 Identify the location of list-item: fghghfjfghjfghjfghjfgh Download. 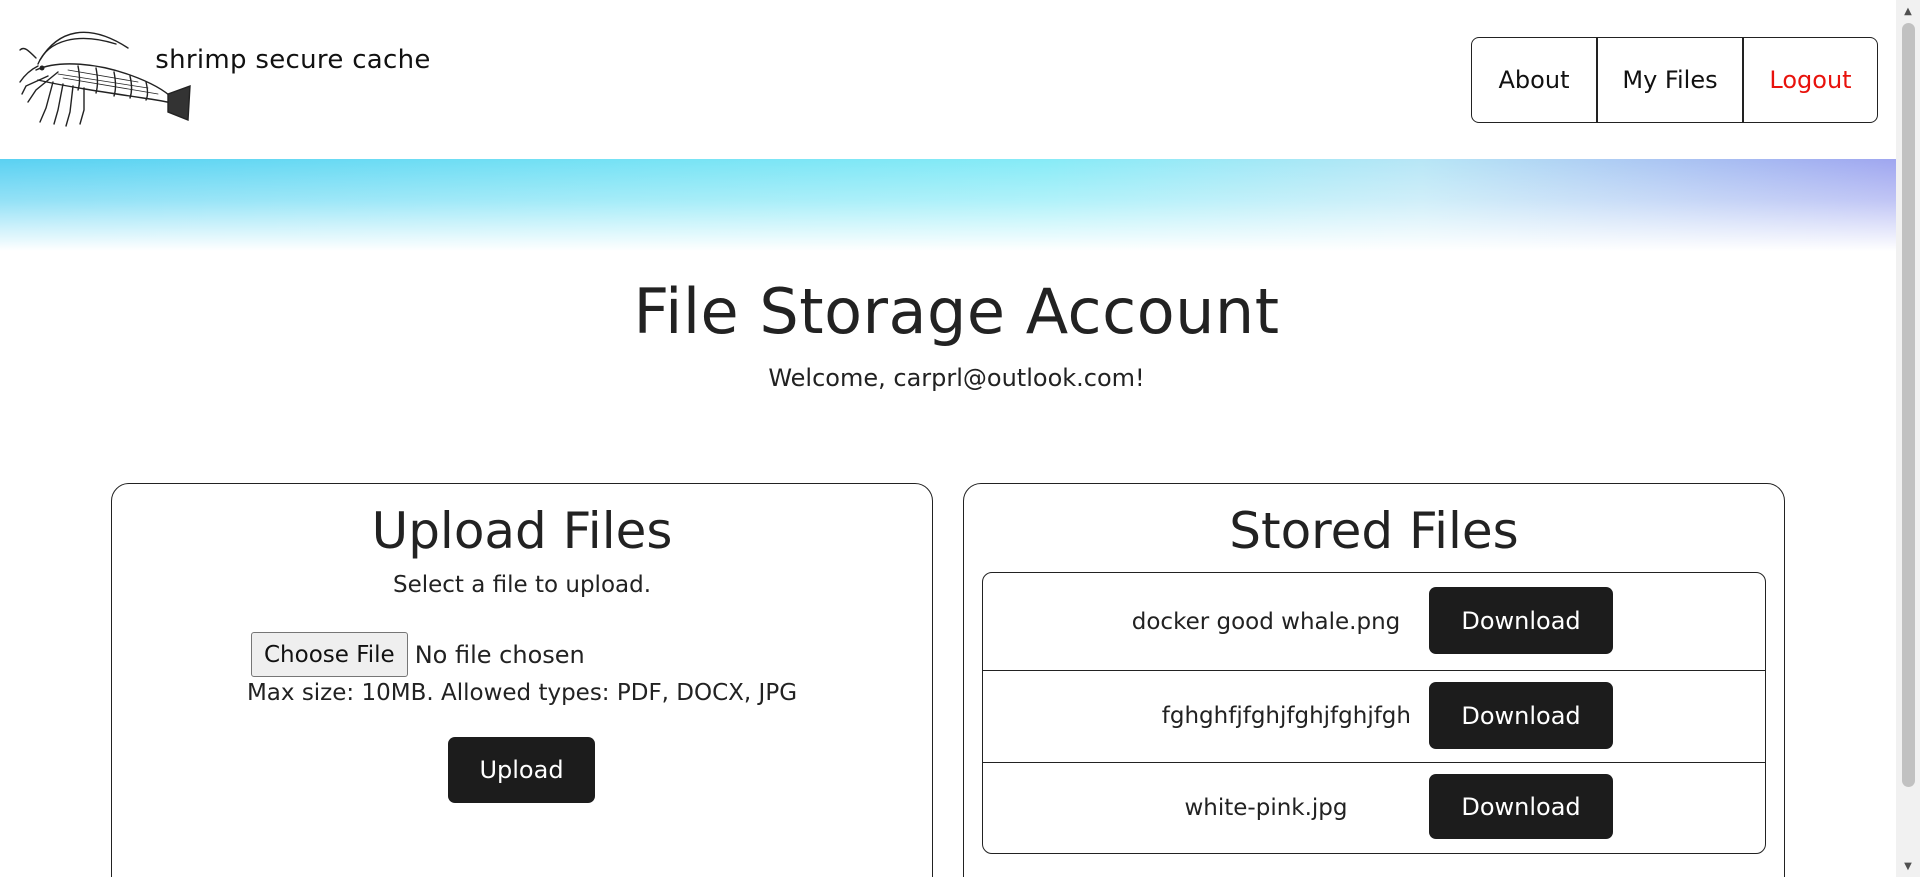
(1374, 716).